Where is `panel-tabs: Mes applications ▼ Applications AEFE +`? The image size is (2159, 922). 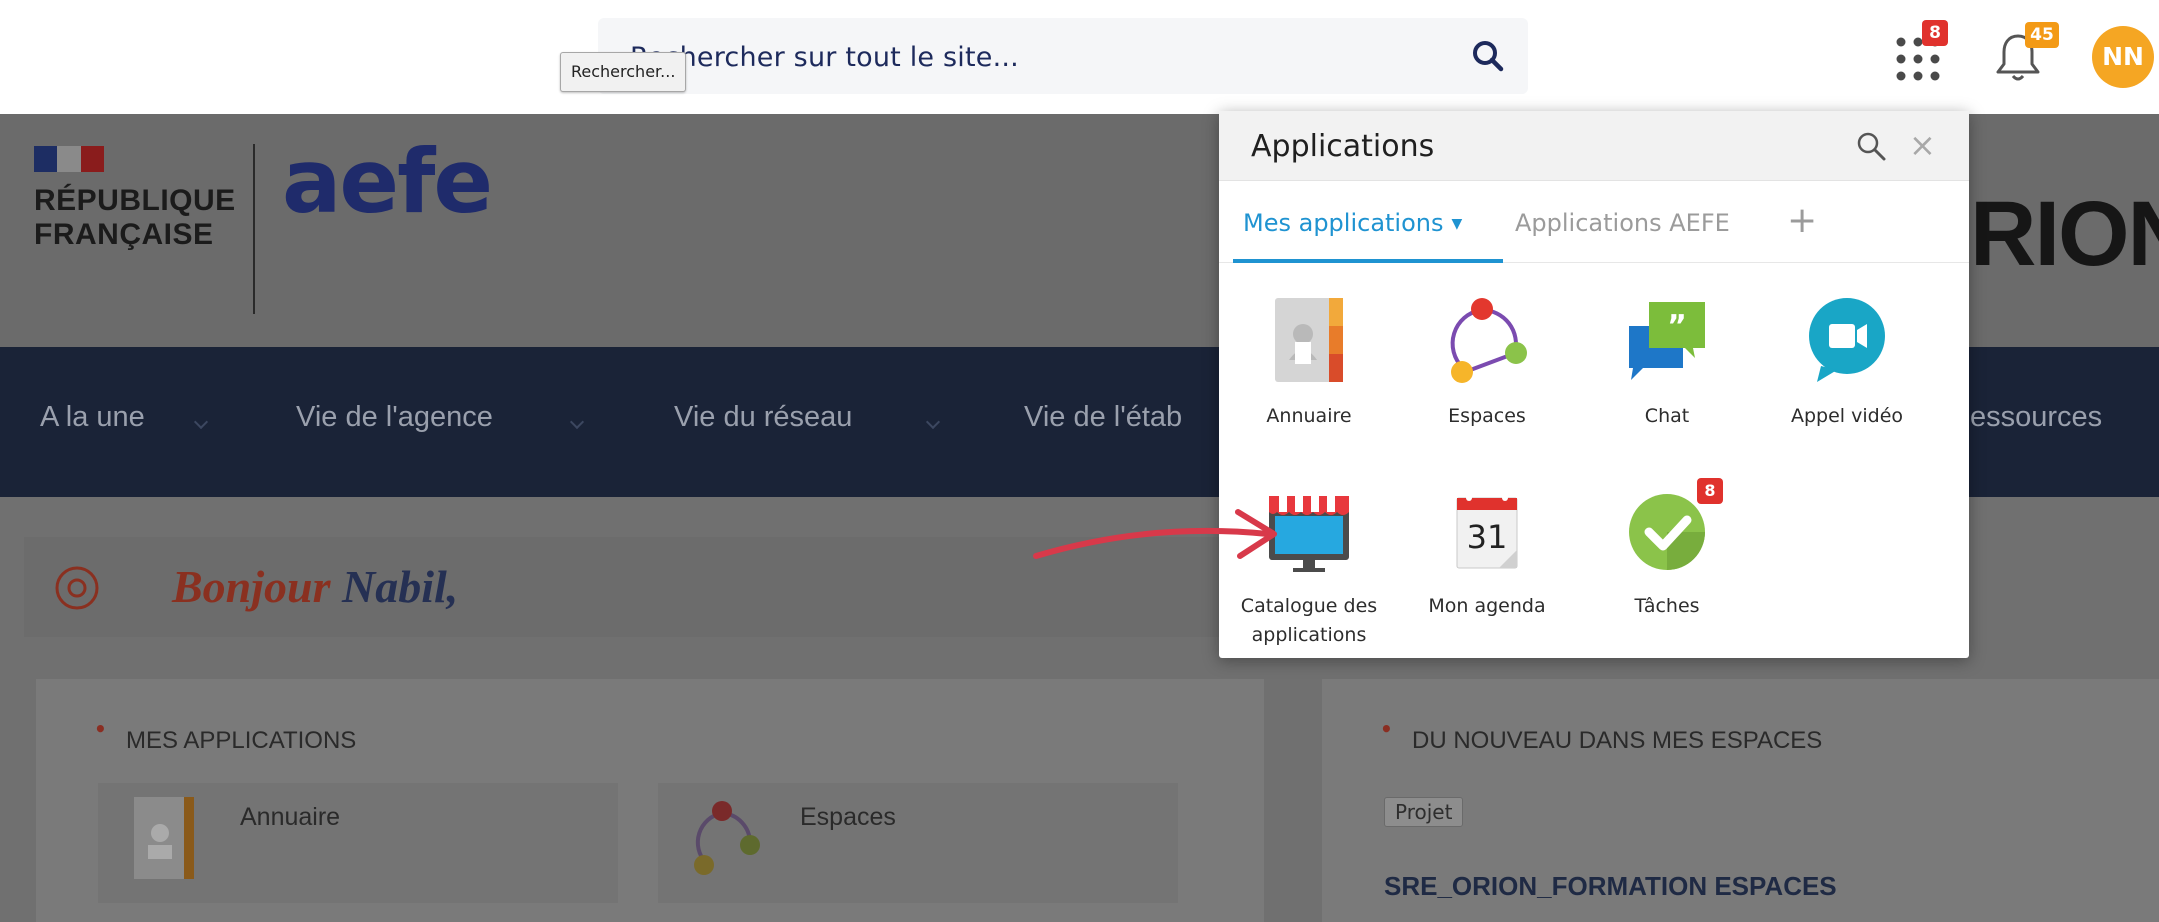 panel-tabs: Mes applications ▼ Applications AEFE + is located at coordinates (1594, 223).